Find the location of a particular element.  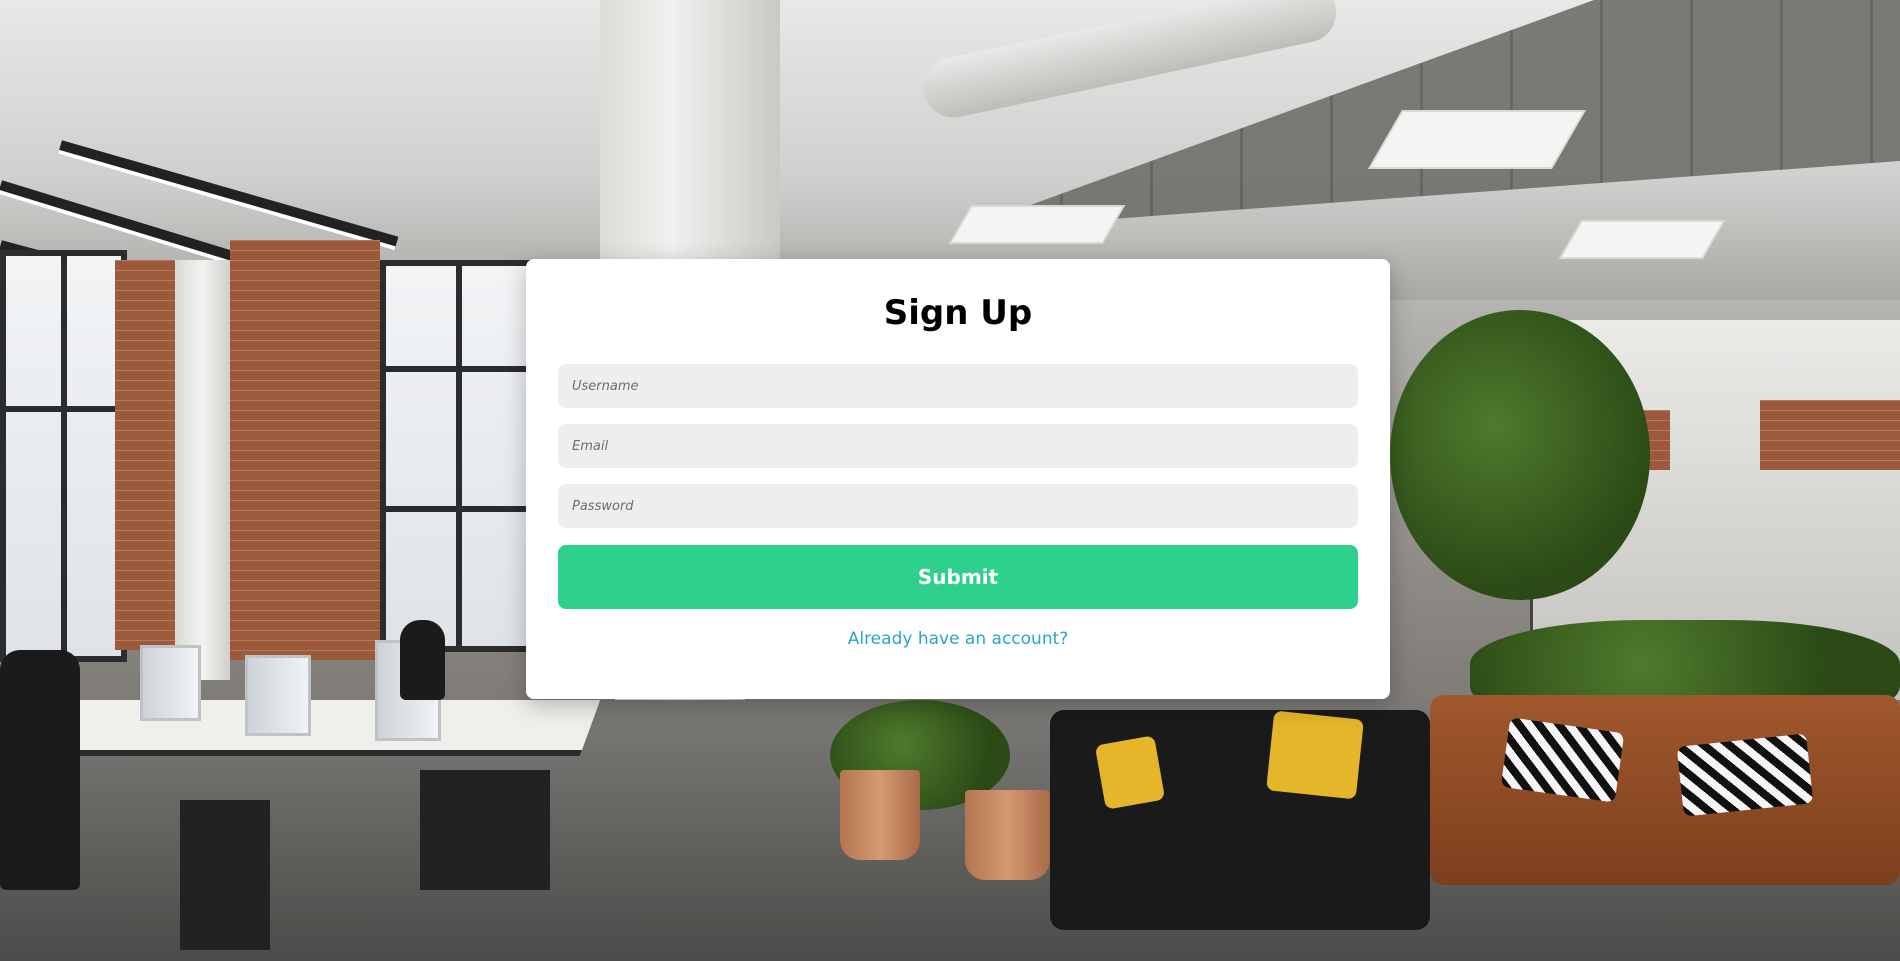

login-link: Already have an account? is located at coordinates (958, 639).